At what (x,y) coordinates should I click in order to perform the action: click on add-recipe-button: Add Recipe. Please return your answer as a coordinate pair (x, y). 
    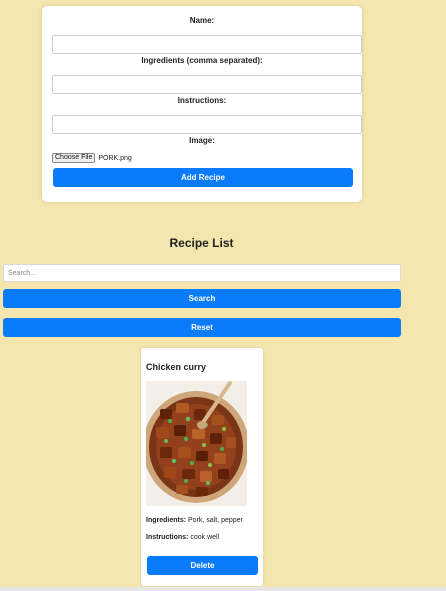
    Looking at the image, I should click on (203, 177).